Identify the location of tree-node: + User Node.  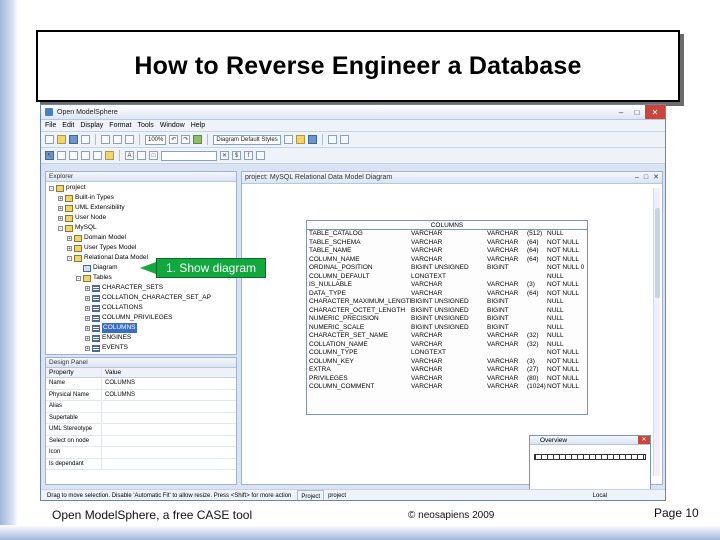
(141, 218).